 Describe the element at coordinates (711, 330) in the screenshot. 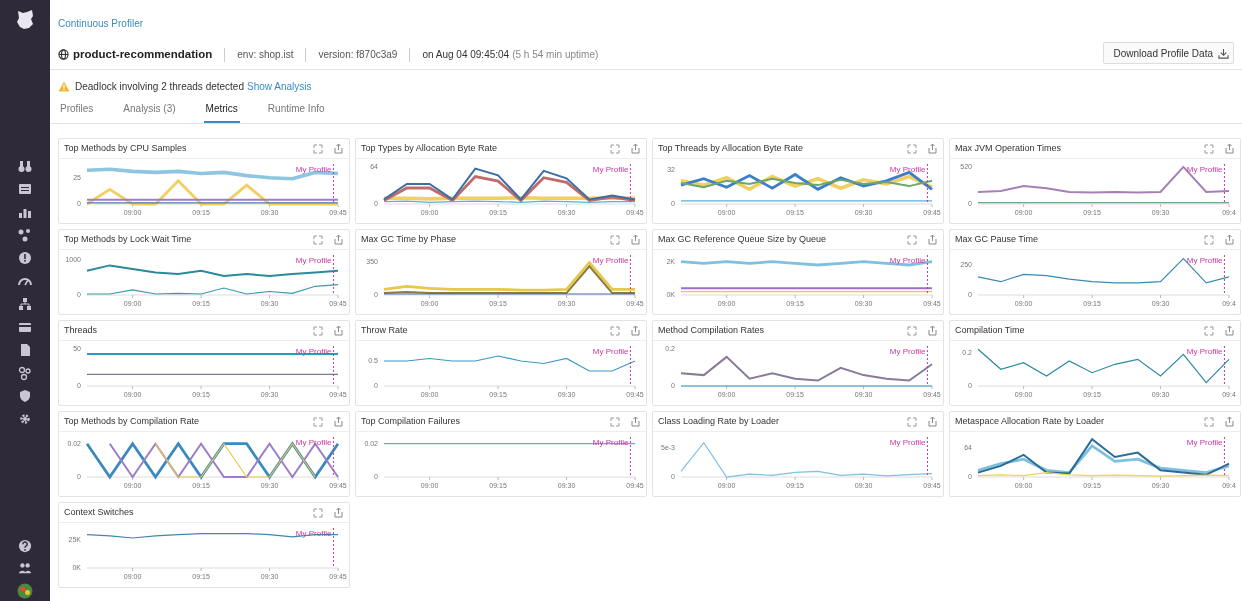

I see `chart-title: Method Compilation Rates` at that location.